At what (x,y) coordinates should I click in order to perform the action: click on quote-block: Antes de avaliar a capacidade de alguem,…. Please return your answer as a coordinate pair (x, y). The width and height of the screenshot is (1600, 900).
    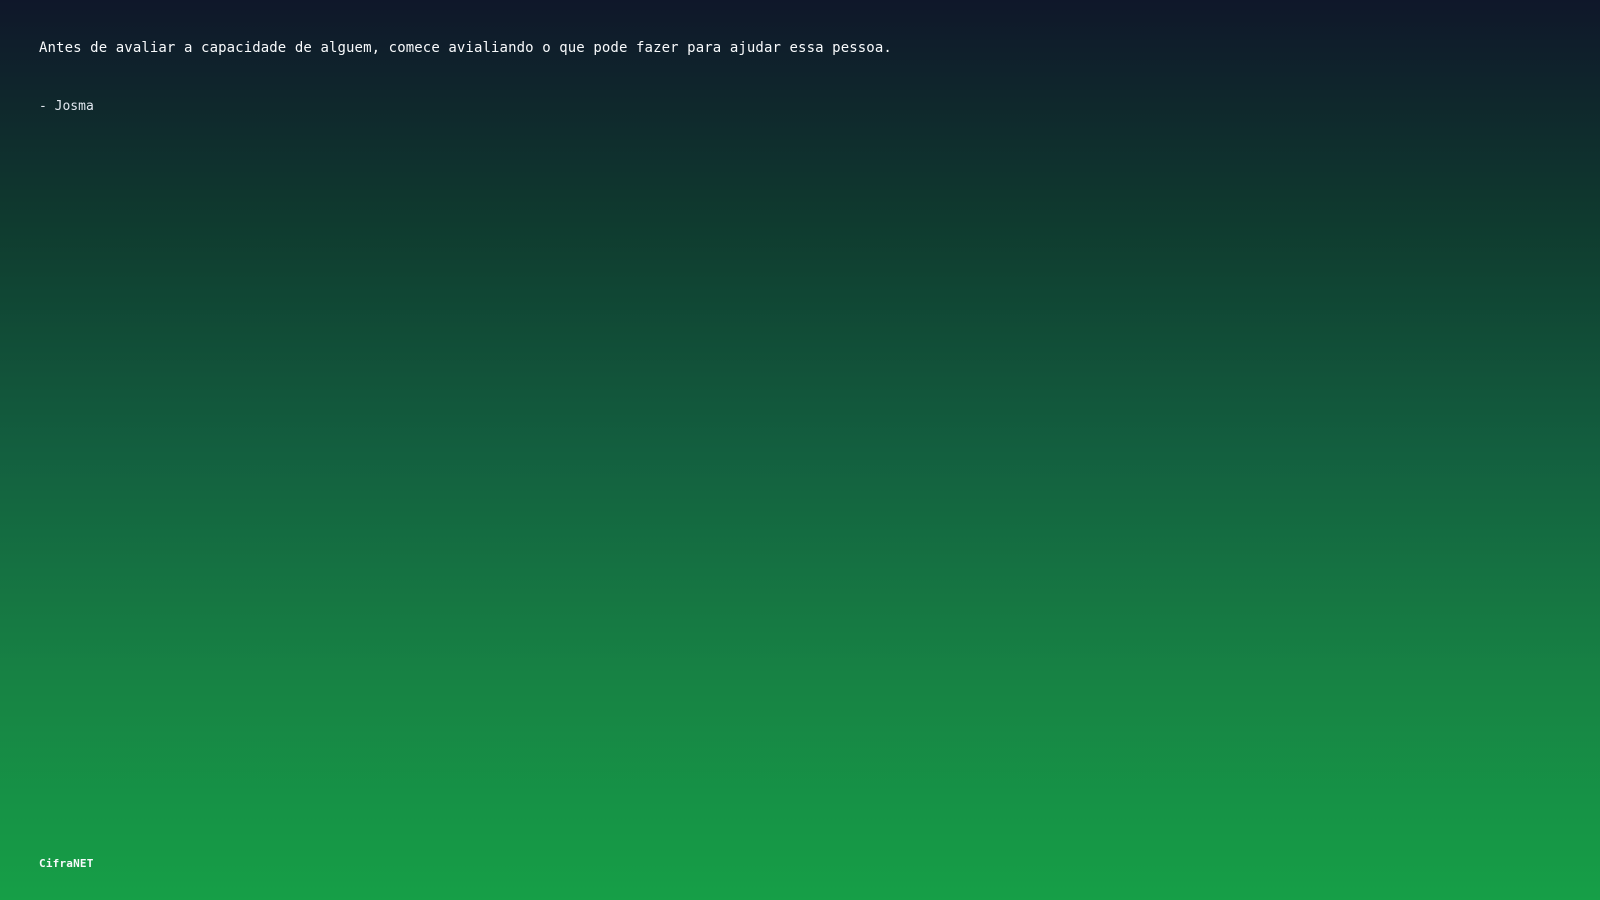
    Looking at the image, I should click on (739, 77).